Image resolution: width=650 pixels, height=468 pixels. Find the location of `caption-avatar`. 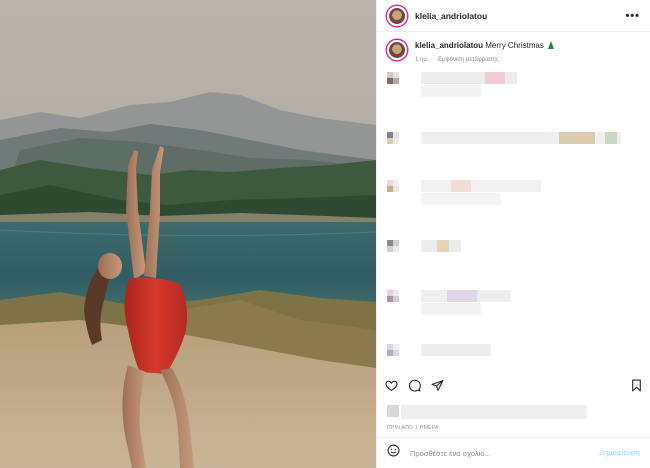

caption-avatar is located at coordinates (397, 50).